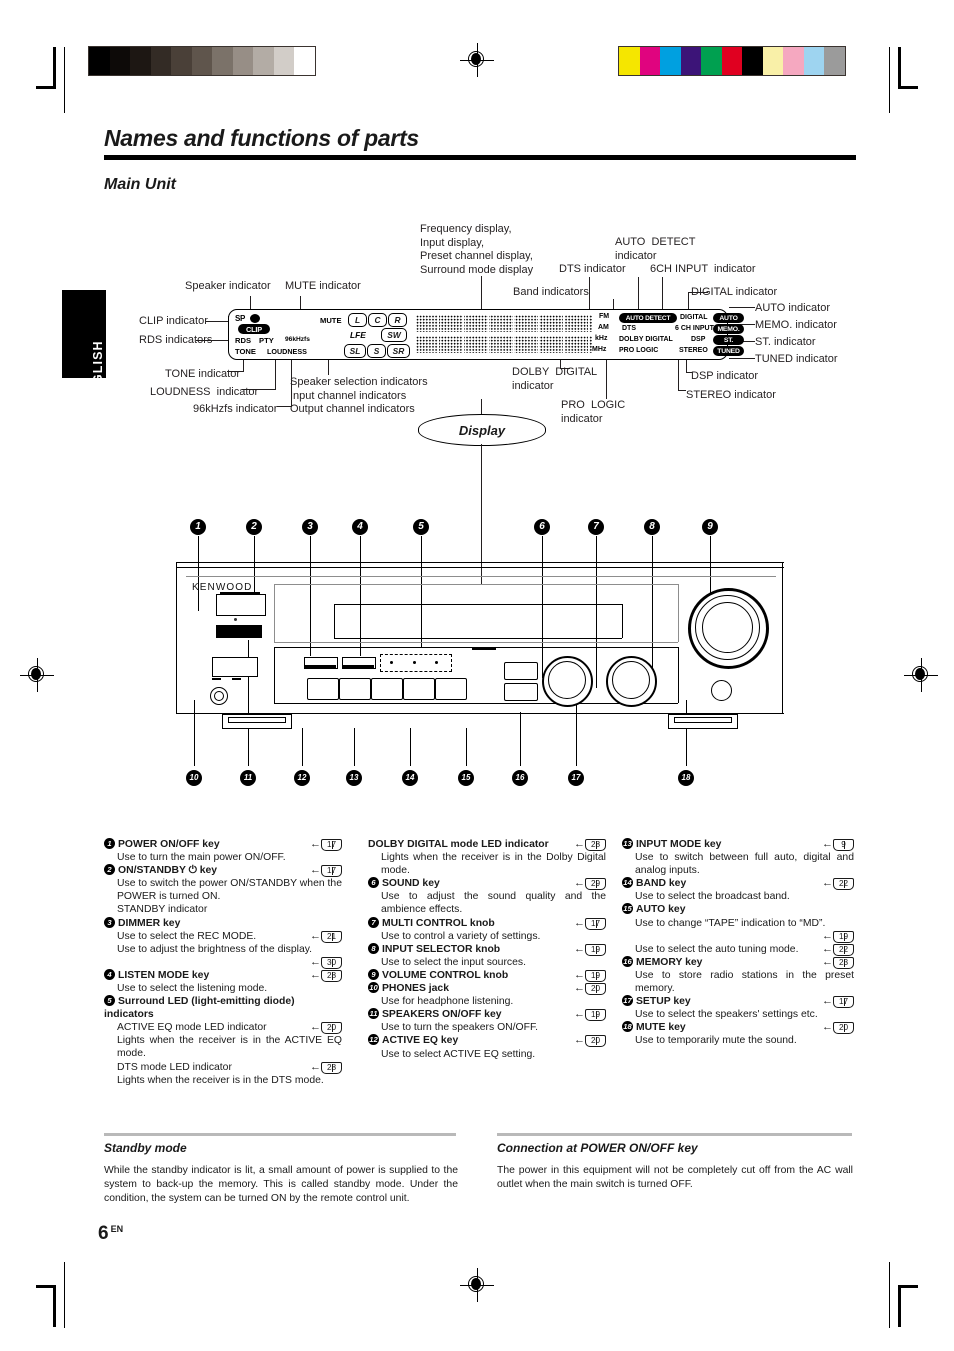 The image size is (954, 1351). I want to click on leader-line-display-up, so click(481, 406).